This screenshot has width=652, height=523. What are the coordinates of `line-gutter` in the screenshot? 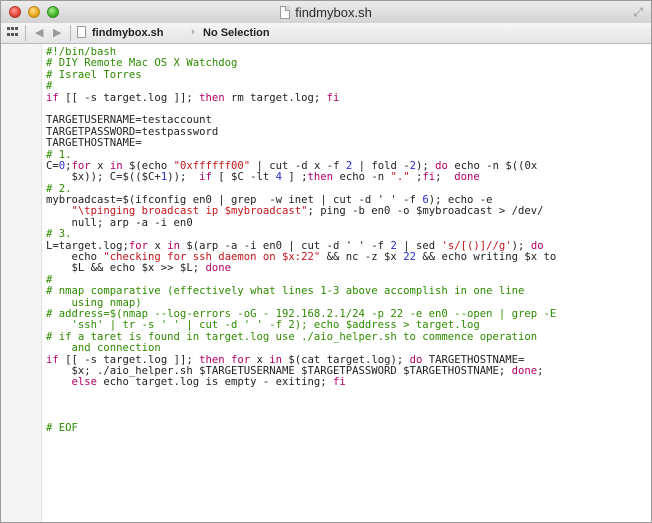 It's located at (21, 283).